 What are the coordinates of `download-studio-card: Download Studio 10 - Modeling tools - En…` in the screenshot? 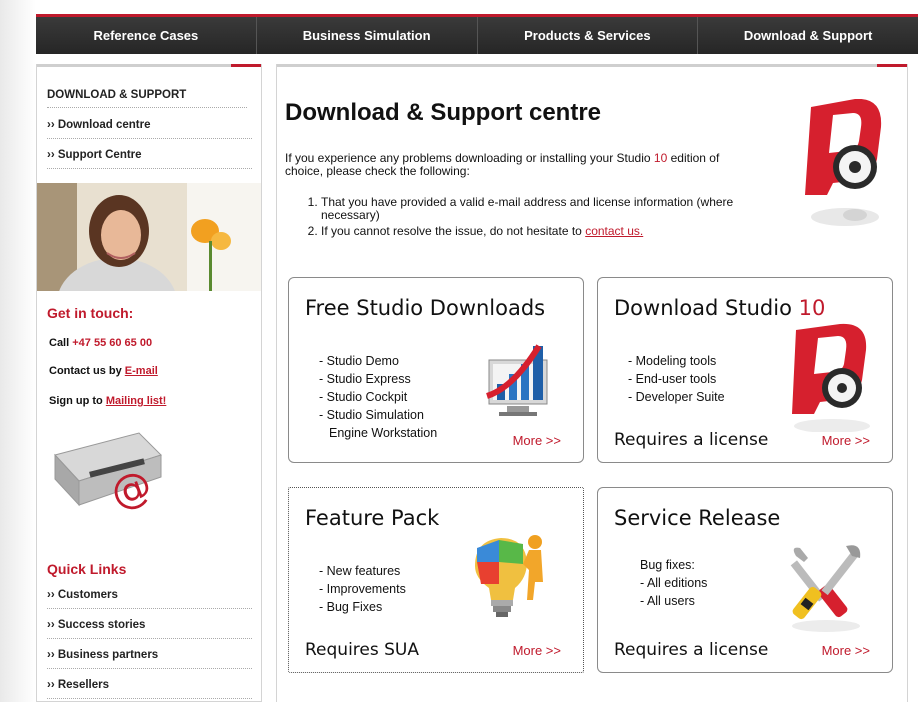 It's located at (745, 370).